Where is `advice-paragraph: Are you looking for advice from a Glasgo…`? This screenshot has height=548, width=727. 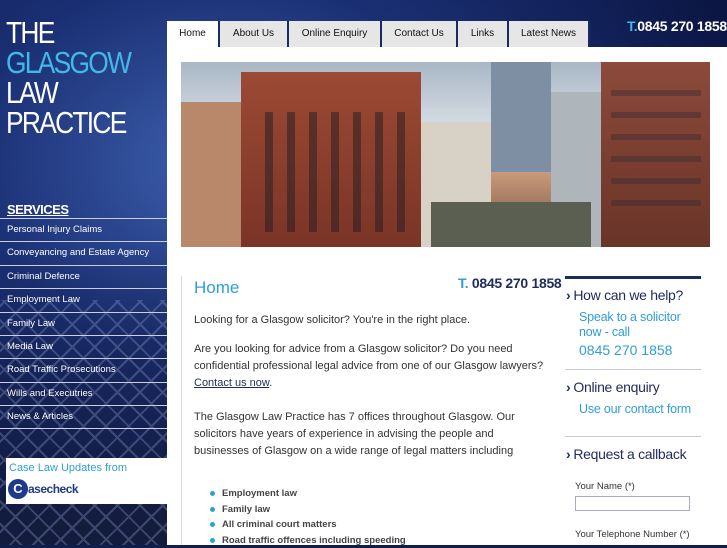
advice-paragraph: Are you looking for advice from a Glasgo… is located at coordinates (370, 366).